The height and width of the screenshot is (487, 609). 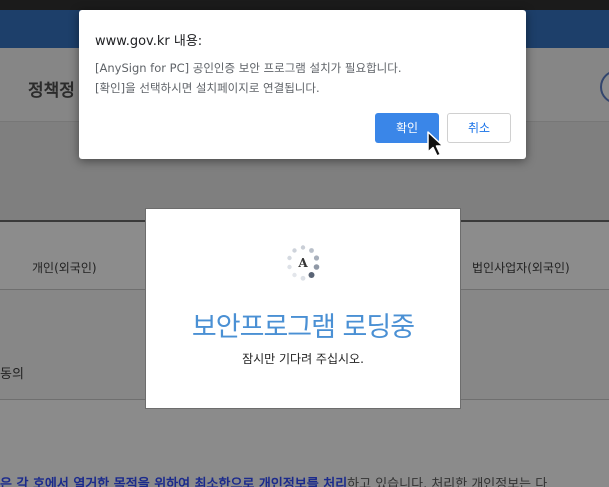 What do you see at coordinates (303, 327) in the screenshot?
I see `loading-title: 보안프로그램 로딩중` at bounding box center [303, 327].